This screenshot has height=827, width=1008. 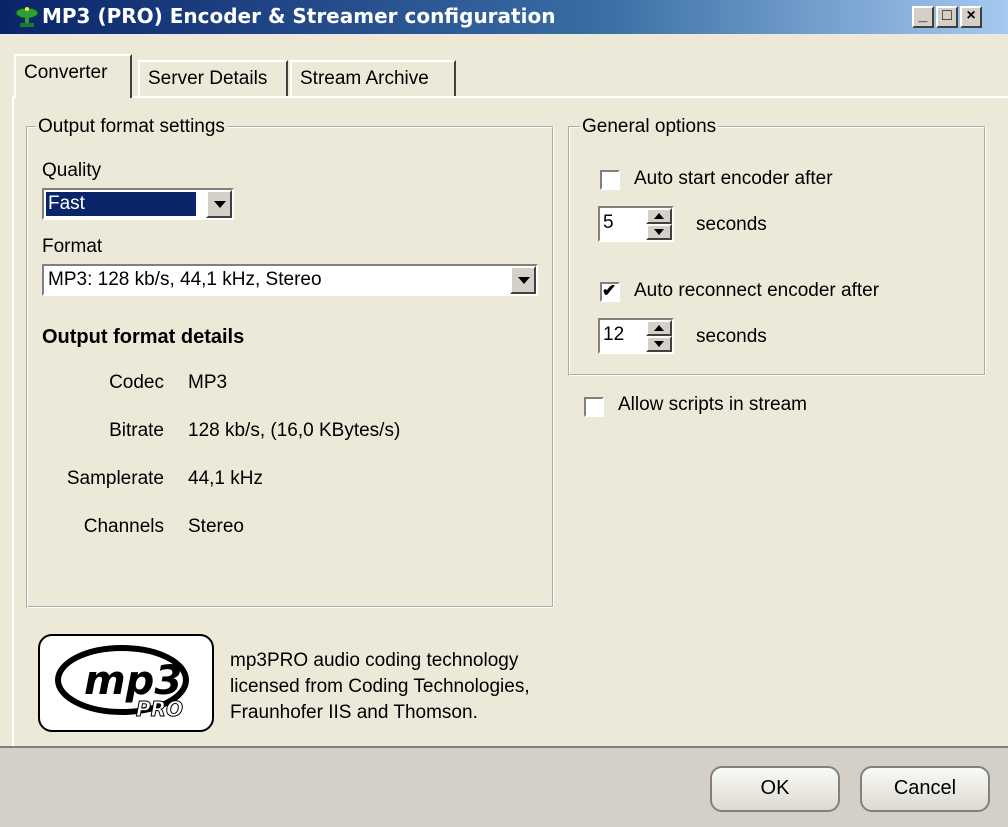 I want to click on ok-button: OK, so click(x=775, y=789).